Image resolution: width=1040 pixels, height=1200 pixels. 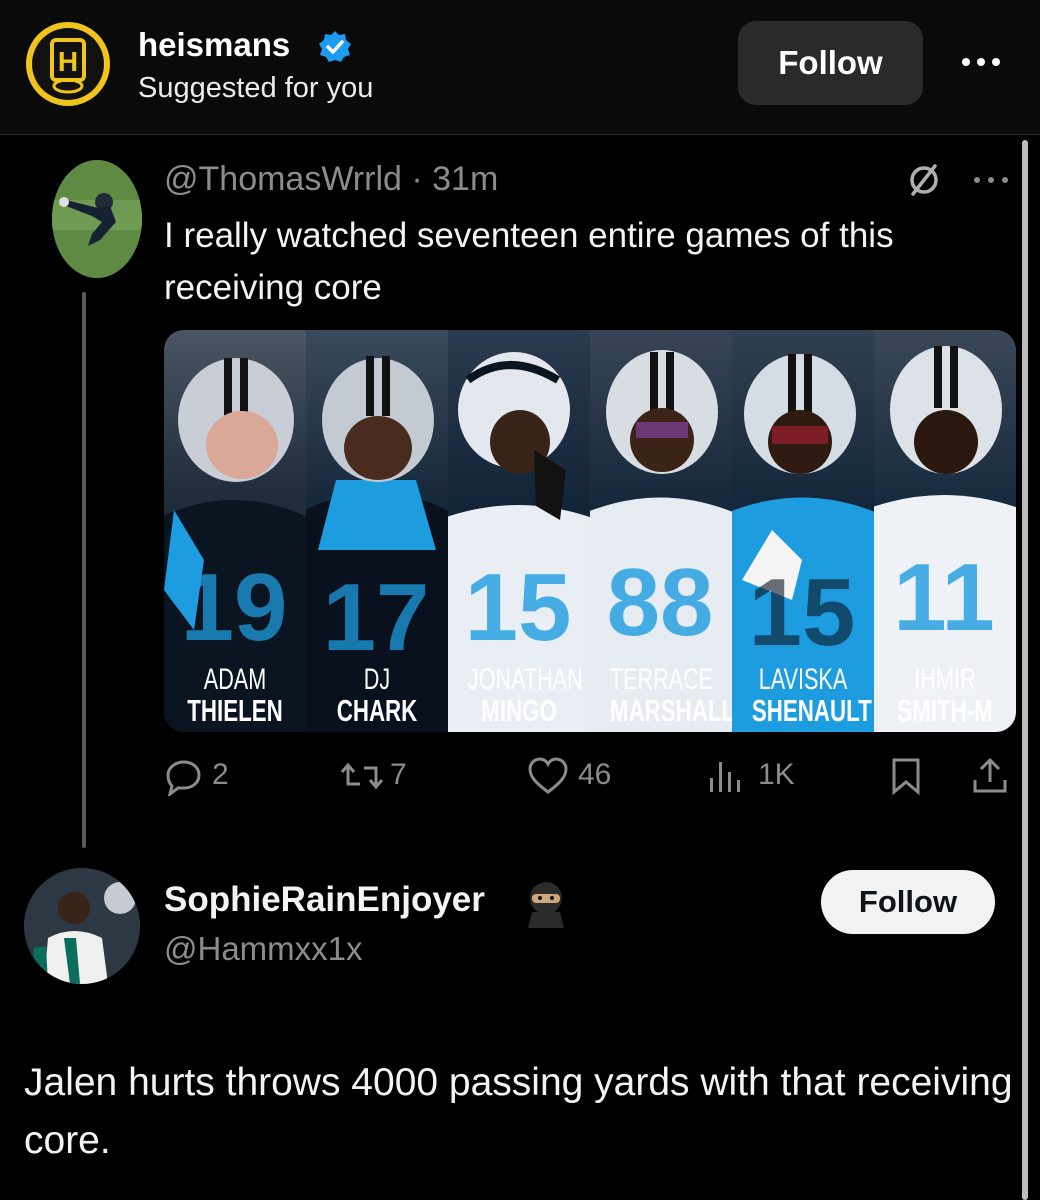 I want to click on heart-icon, so click(x=548, y=775).